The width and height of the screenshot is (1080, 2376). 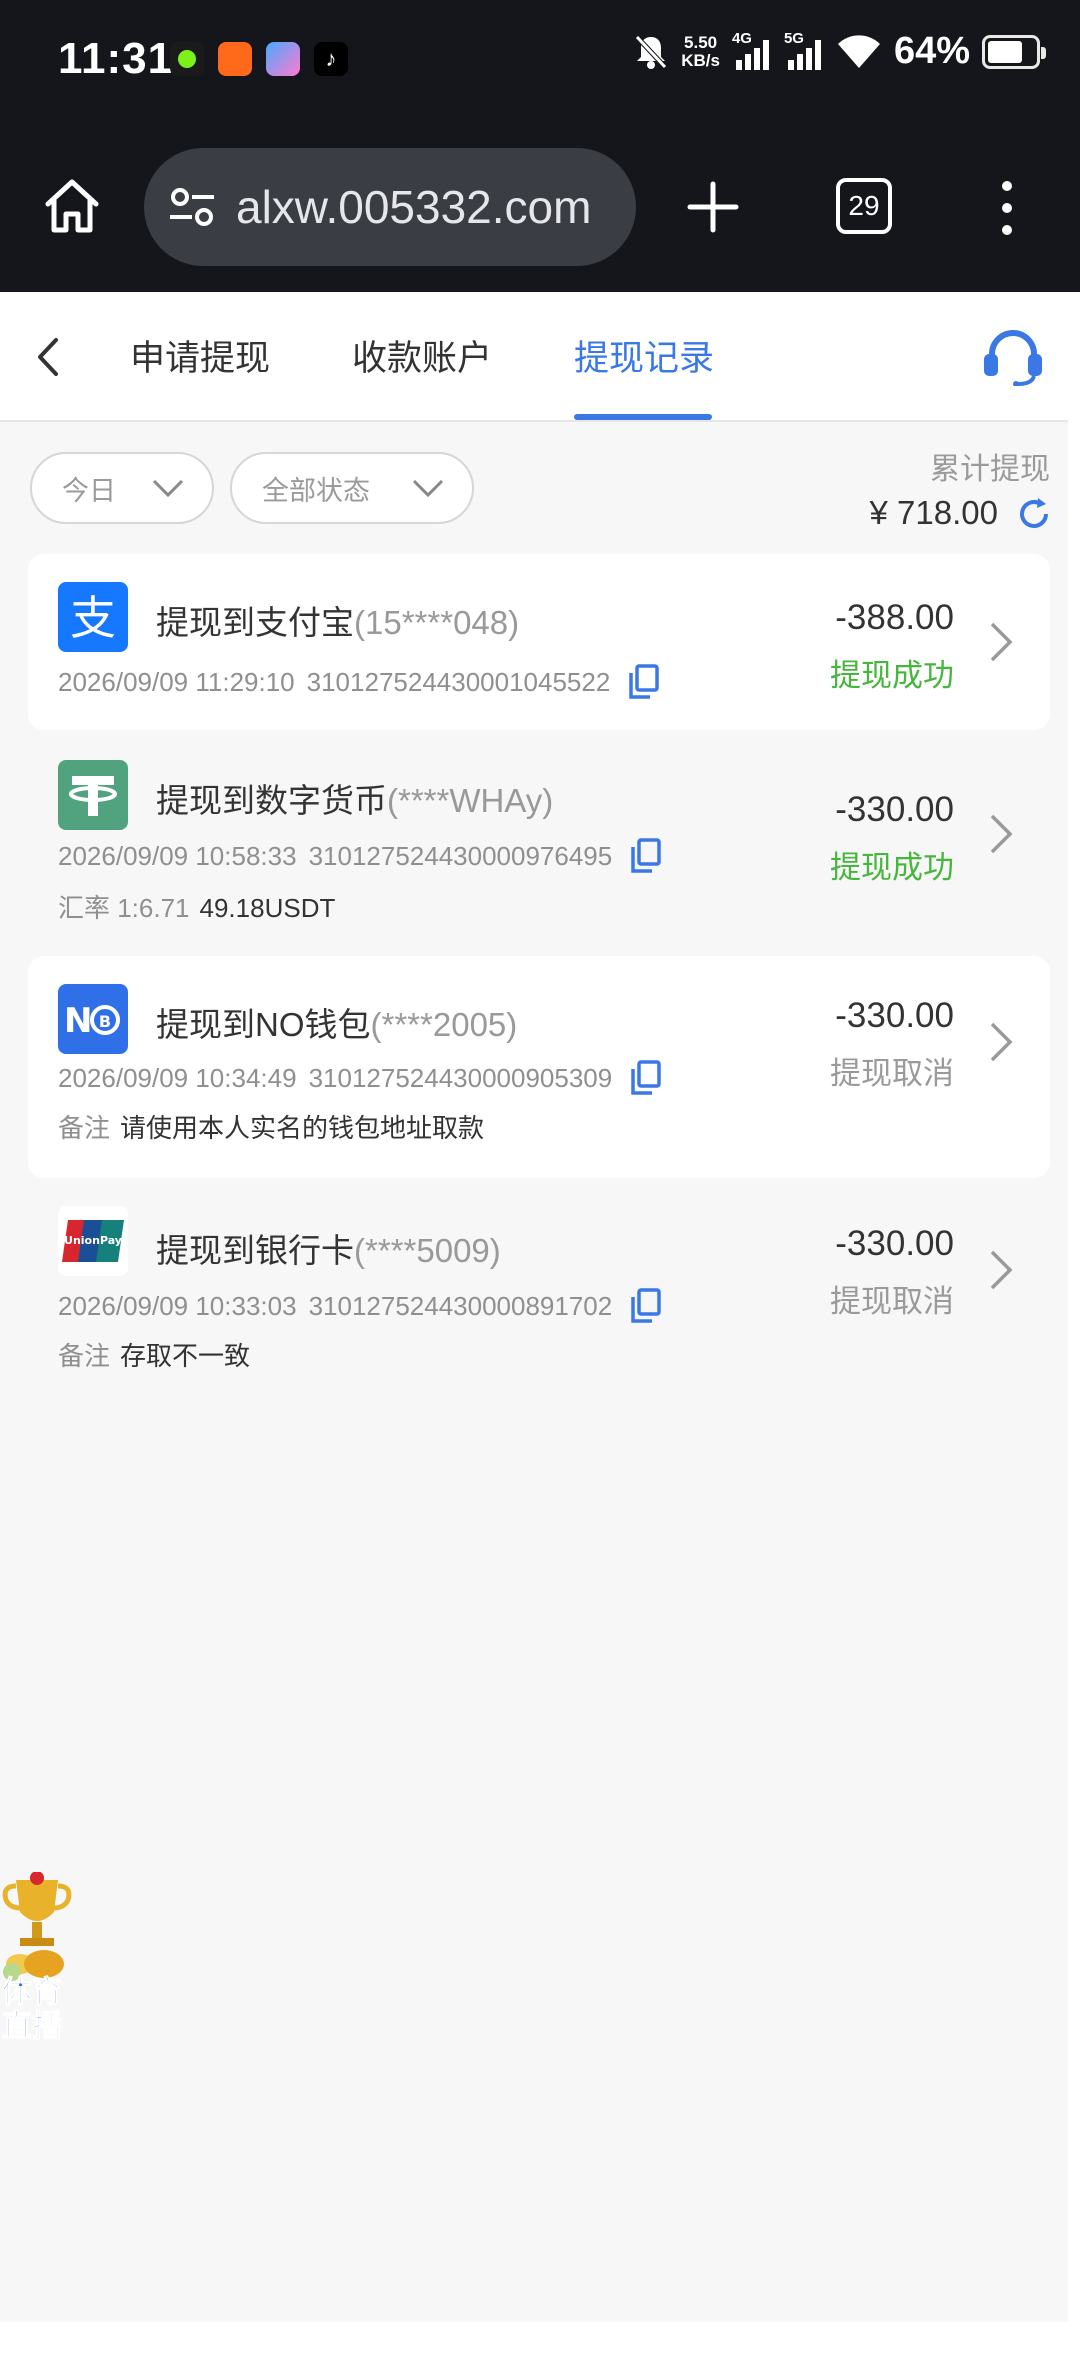 What do you see at coordinates (858, 51) in the screenshot?
I see `wifi-icon` at bounding box center [858, 51].